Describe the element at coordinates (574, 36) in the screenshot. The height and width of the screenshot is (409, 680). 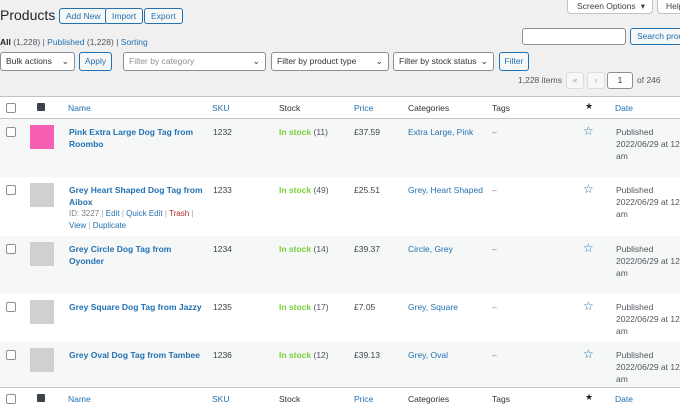
I see `search-input` at that location.